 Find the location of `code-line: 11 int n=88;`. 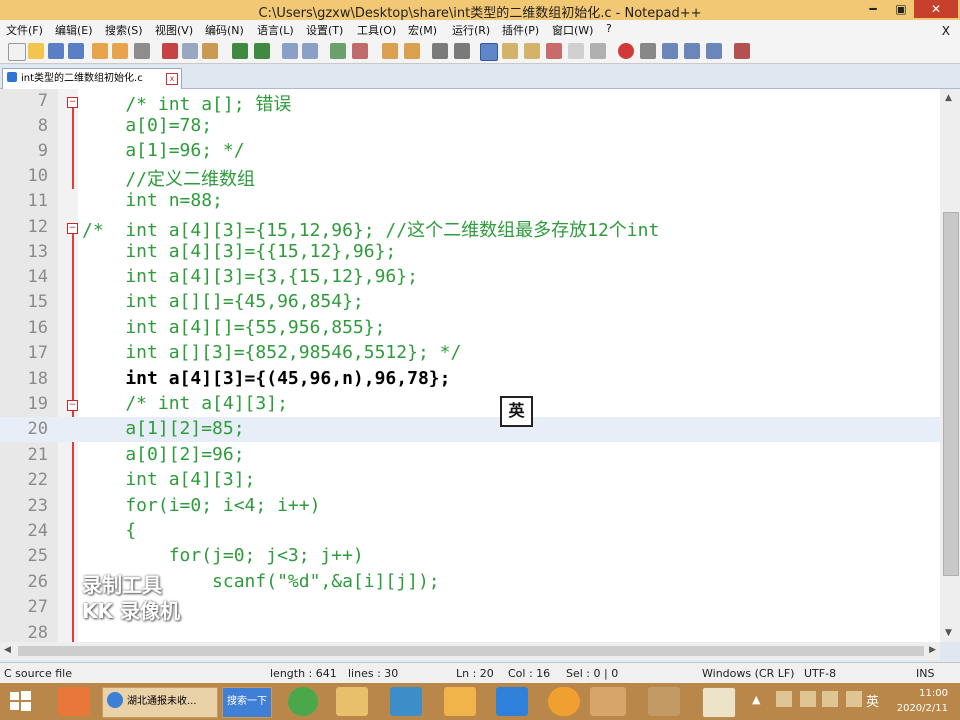

code-line: 11 int n=88; is located at coordinates (470, 201).